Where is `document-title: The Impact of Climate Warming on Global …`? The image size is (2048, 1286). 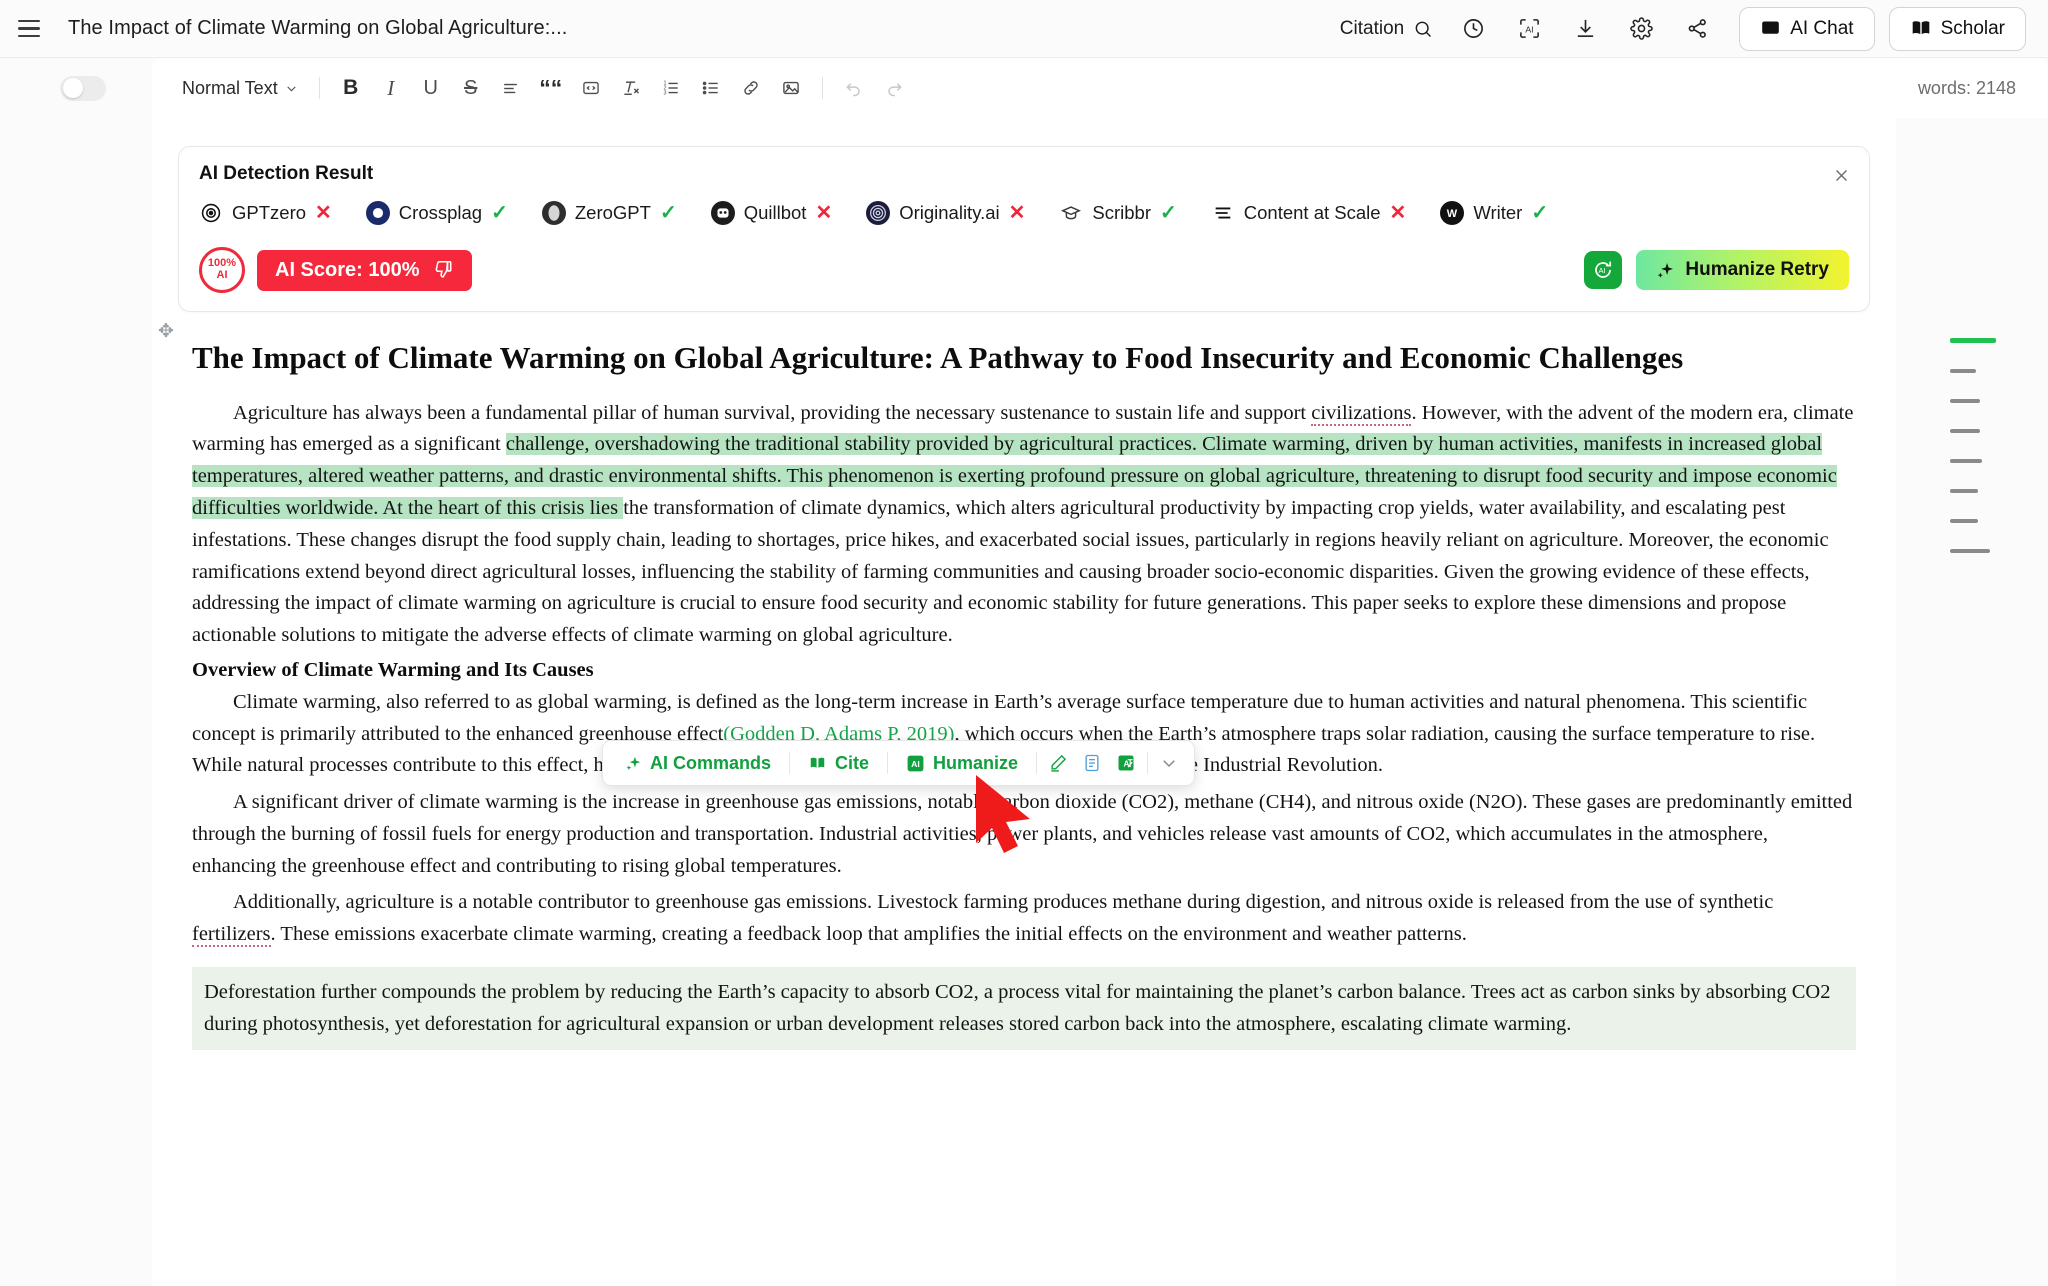 document-title: The Impact of Climate Warming on Global … is located at coordinates (317, 28).